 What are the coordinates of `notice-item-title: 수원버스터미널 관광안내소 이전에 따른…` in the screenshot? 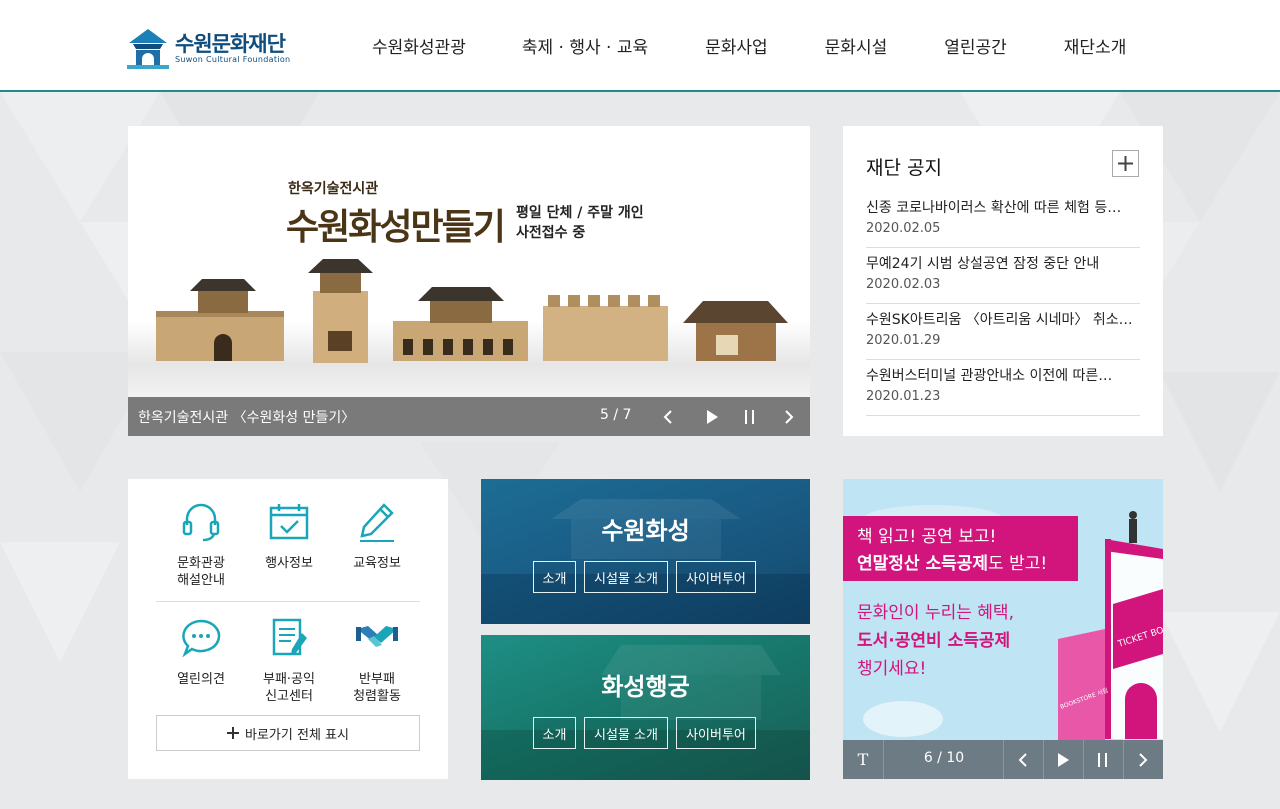 It's located at (989, 376).